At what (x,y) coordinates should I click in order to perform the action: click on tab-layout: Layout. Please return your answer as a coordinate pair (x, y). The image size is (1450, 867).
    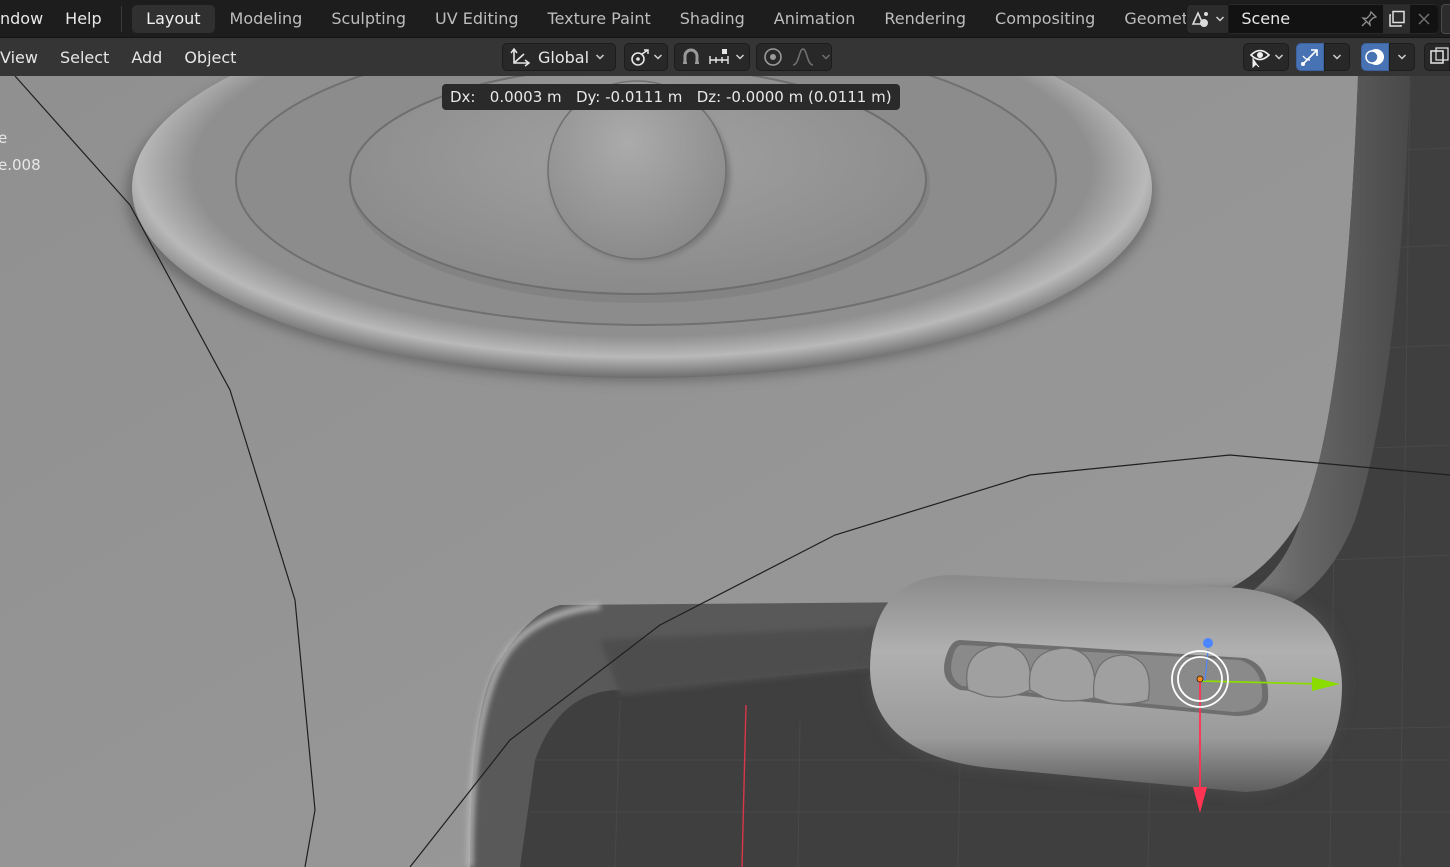
    Looking at the image, I should click on (173, 18).